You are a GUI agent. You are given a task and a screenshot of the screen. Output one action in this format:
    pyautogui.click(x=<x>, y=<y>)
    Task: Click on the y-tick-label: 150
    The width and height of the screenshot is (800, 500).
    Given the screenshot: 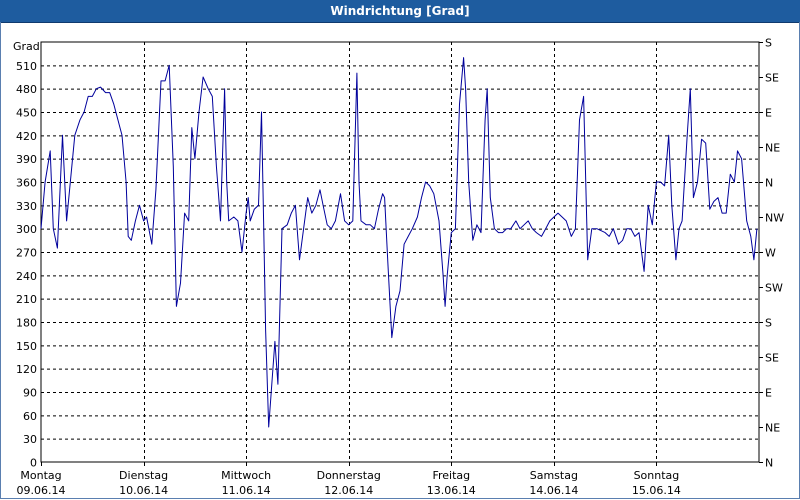 What is the action you would take?
    pyautogui.click(x=26, y=346)
    